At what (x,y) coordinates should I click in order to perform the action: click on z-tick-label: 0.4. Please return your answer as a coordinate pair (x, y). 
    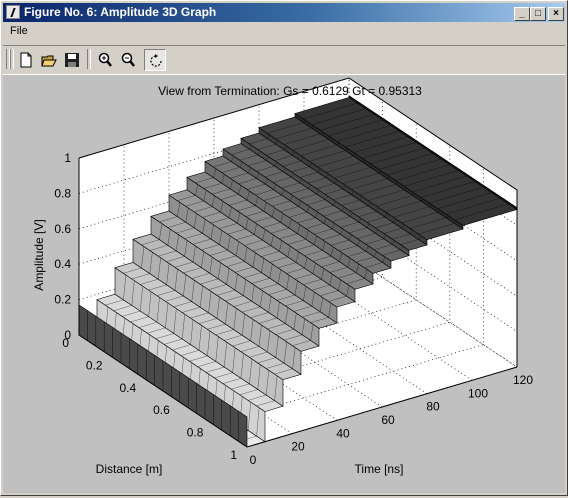
    Looking at the image, I should click on (62, 264).